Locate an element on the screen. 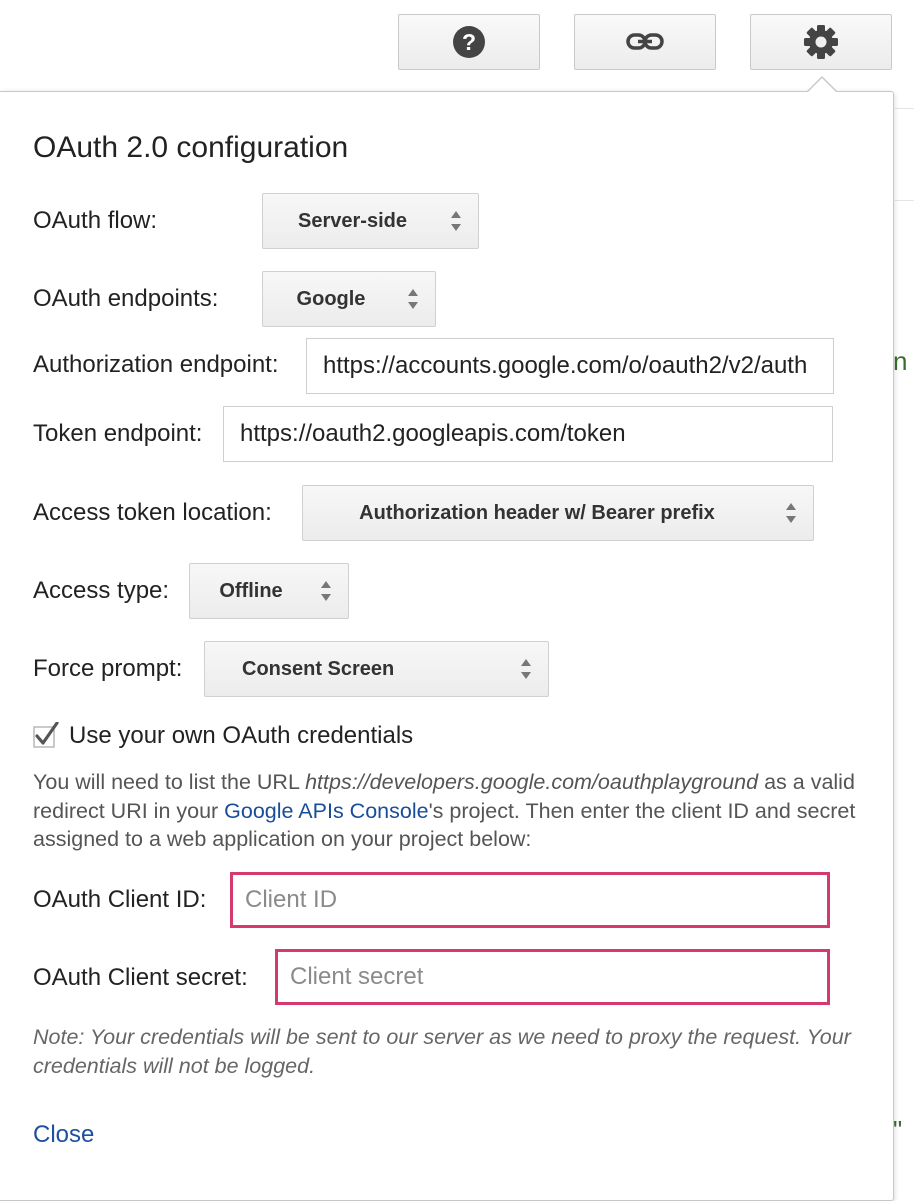 This screenshot has width=914, height=1201. settings-button is located at coordinates (821, 42).